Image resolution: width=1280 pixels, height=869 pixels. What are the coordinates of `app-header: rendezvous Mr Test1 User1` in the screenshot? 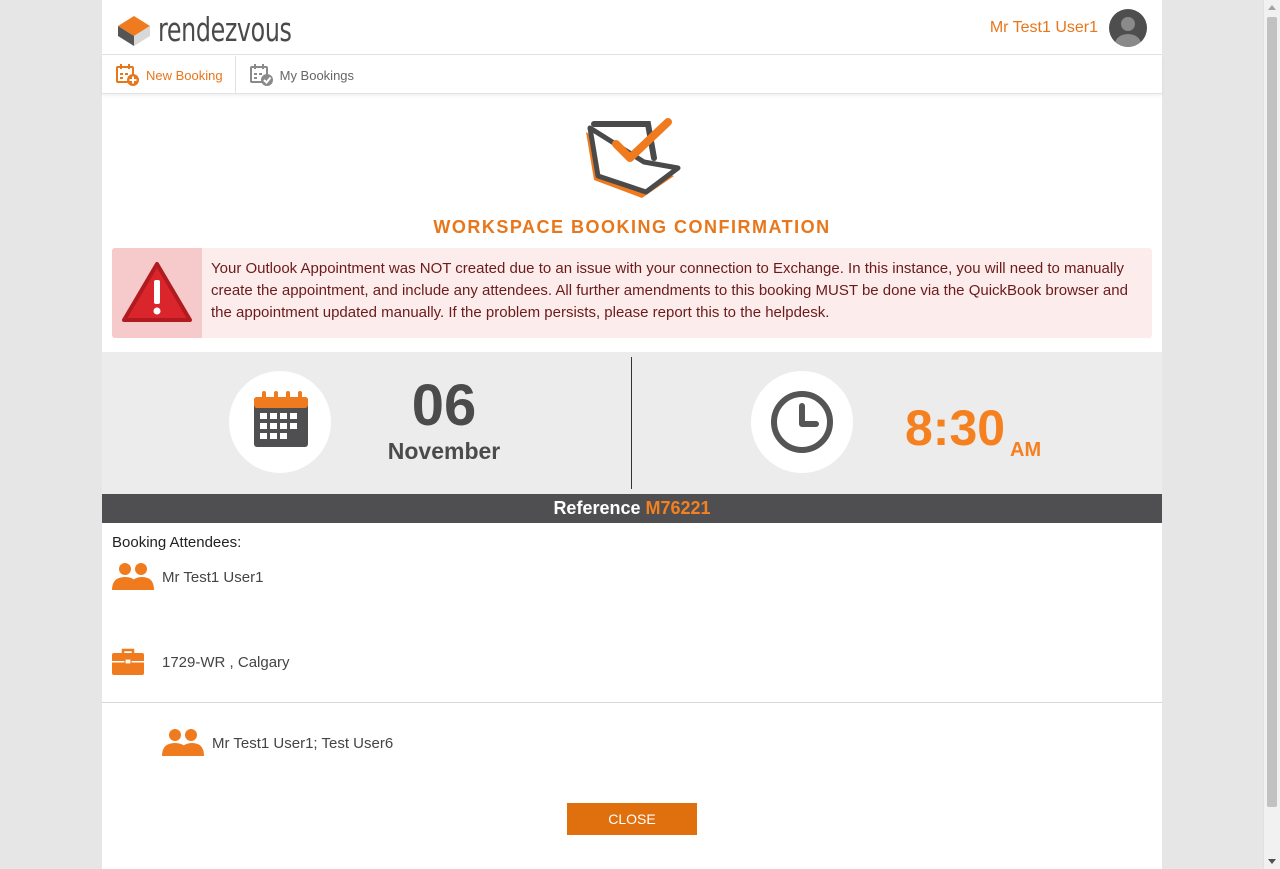 It's located at (632, 27).